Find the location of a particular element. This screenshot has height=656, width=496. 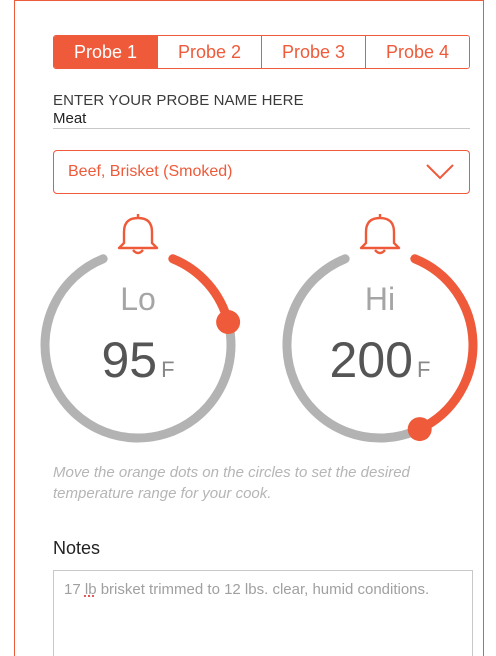

notes-text-start: 17 is located at coordinates (74, 589).